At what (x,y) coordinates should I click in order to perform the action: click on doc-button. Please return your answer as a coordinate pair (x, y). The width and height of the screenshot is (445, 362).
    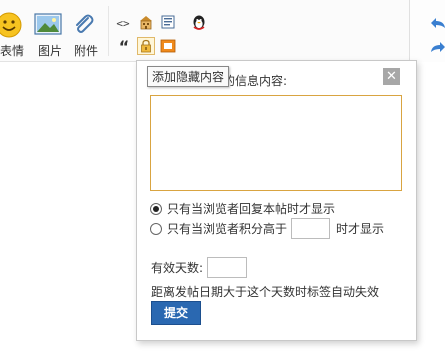
    Looking at the image, I should click on (168, 22).